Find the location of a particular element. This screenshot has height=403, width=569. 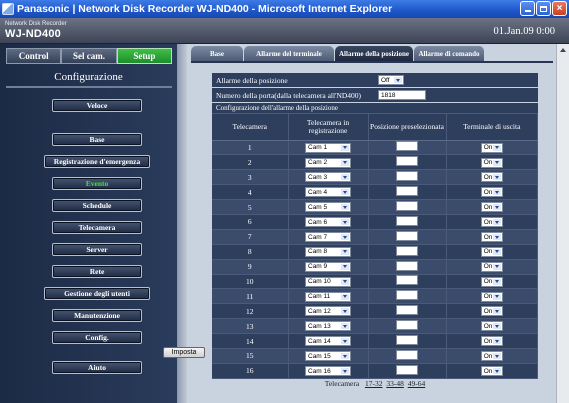

table-row: 6 Cam 6 On is located at coordinates (375, 222).